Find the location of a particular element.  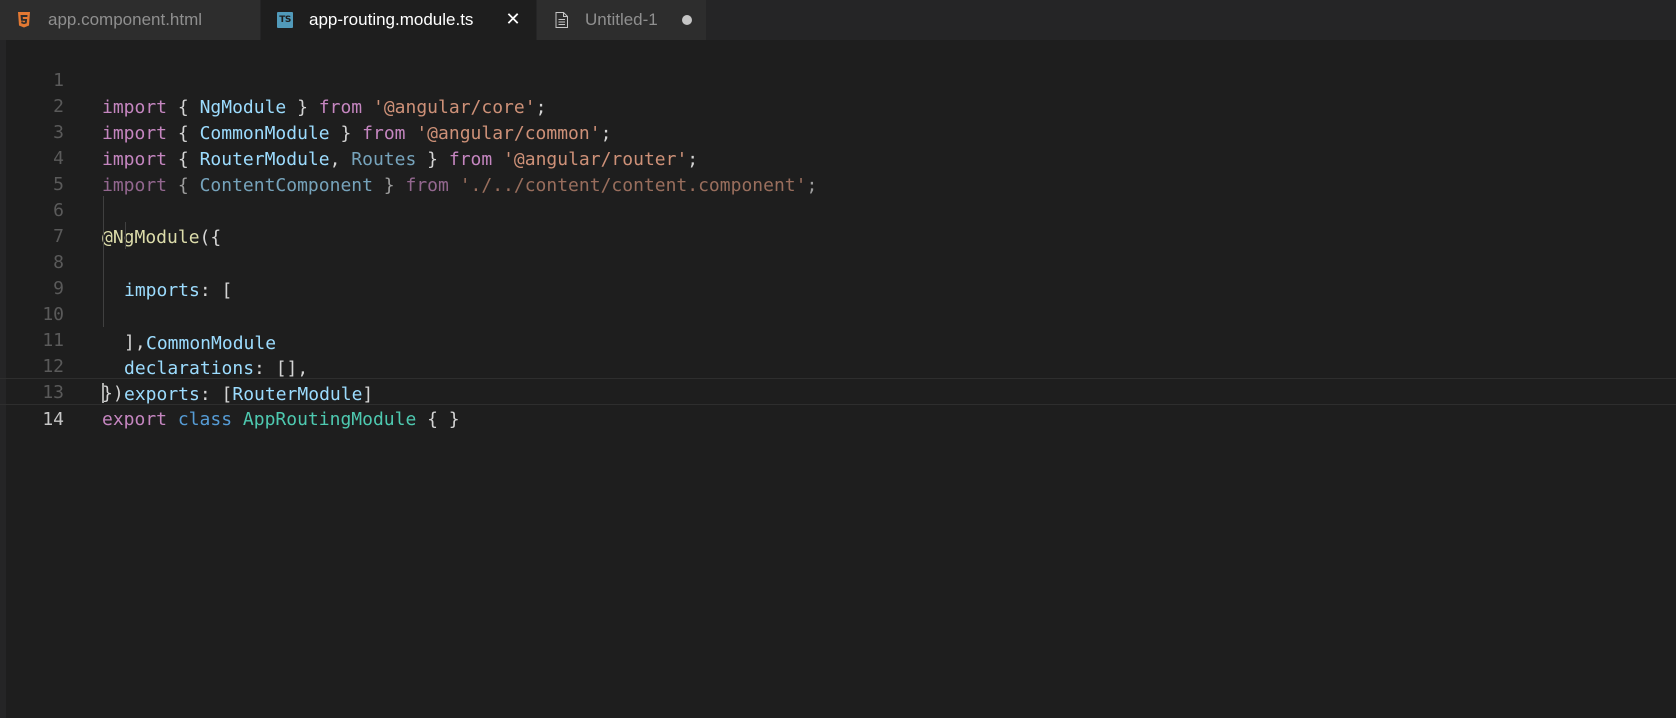

html5-icon is located at coordinates (24, 20).